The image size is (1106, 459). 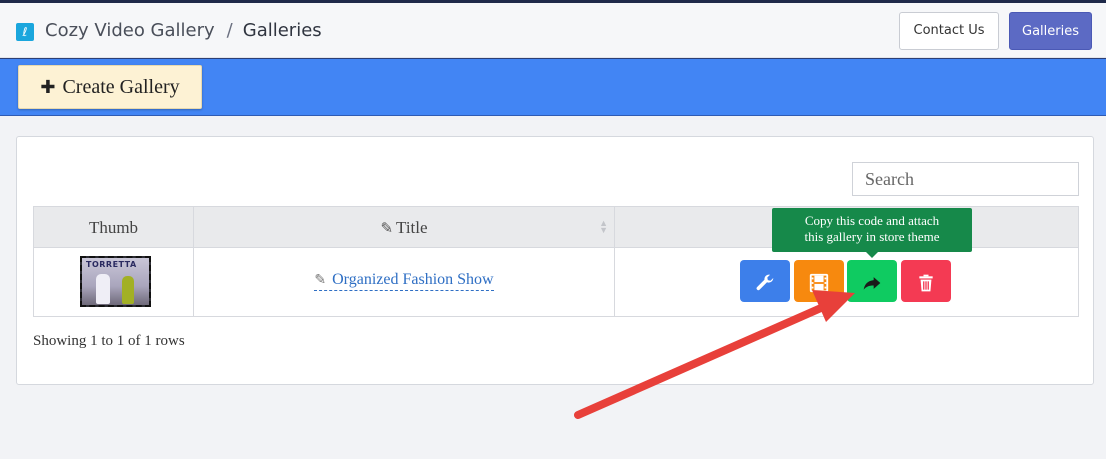 I want to click on column-header-thumb-label: Thumb, so click(x=113, y=227).